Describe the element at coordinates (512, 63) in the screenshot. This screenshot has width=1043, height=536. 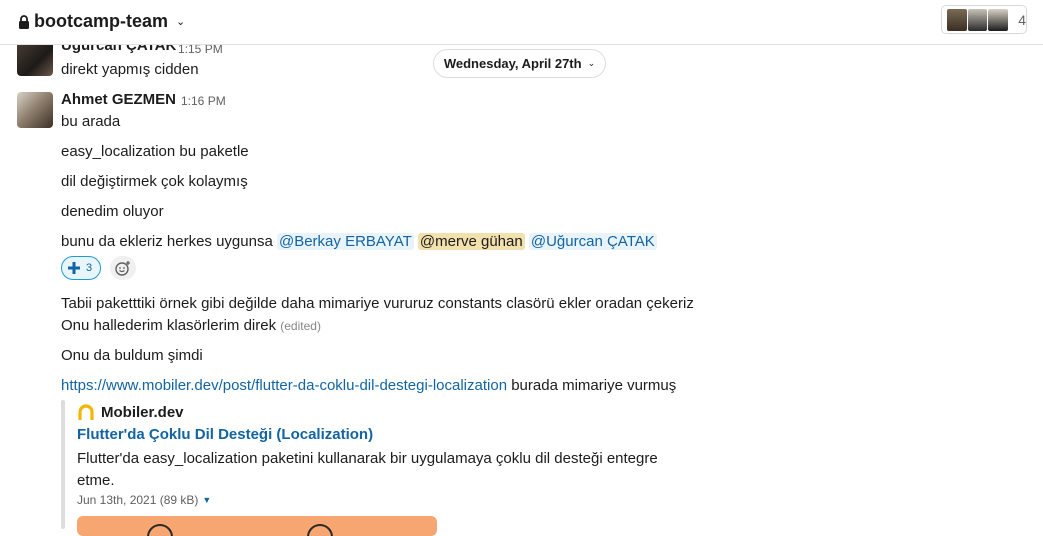
I see `date-label: Wednesday, April 27th` at that location.